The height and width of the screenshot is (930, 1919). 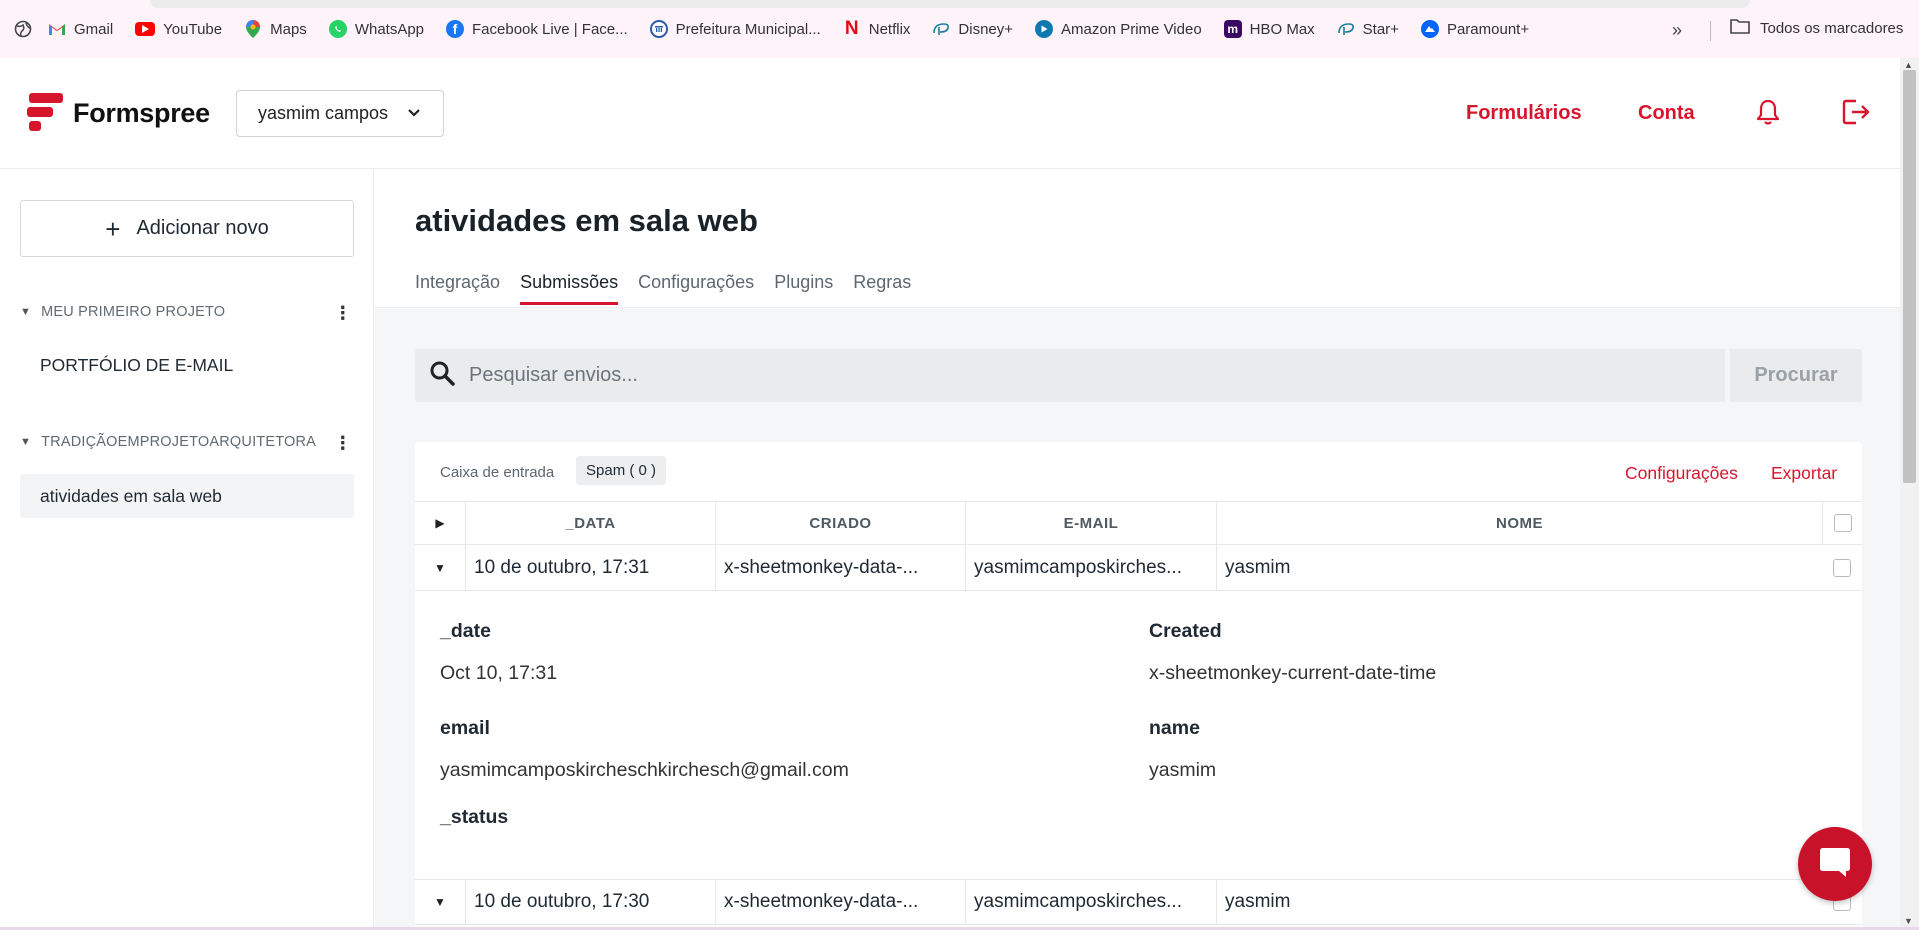 I want to click on scroll-down-arrow-icon: ▼, so click(x=1908, y=921).